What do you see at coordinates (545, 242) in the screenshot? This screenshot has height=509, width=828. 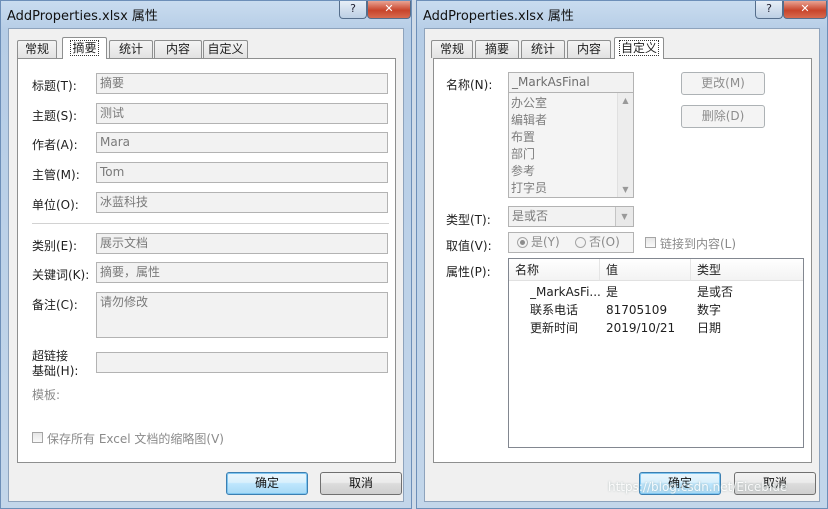 I see `yes-radio-label: 是(Y)` at bounding box center [545, 242].